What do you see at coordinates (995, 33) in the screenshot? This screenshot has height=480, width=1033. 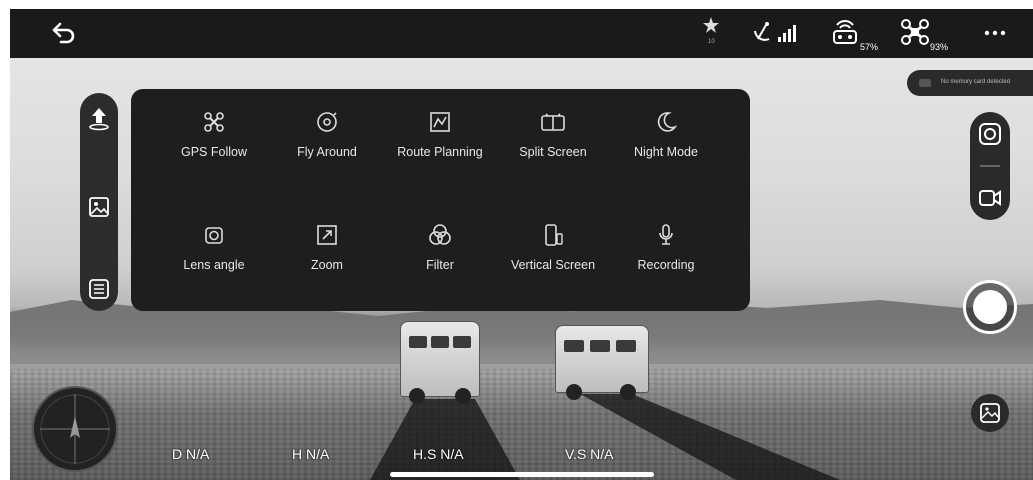 I see `more-dots-icon` at bounding box center [995, 33].